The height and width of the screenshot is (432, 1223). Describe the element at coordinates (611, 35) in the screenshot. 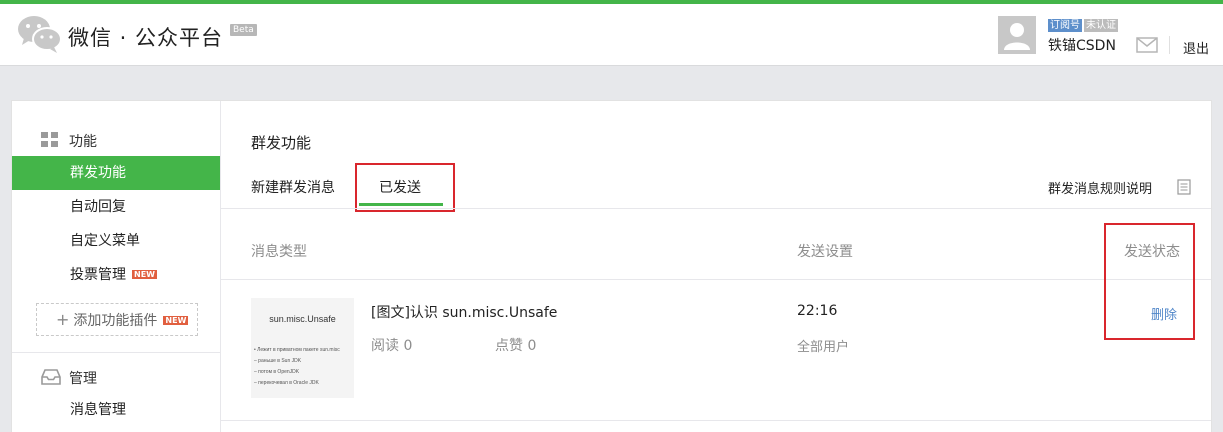

I see `header: 微信 · 公众平台 Beta 订阅号 未认证 铁锚CSDN 退出` at that location.